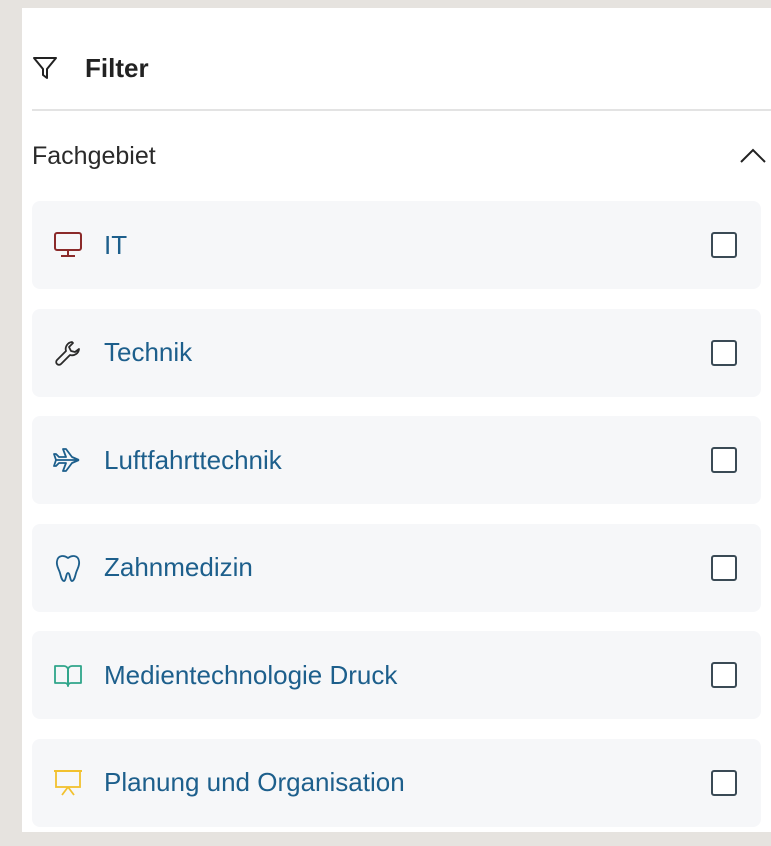 The image size is (771, 846). What do you see at coordinates (68, 353) in the screenshot?
I see `wrench-icon` at bounding box center [68, 353].